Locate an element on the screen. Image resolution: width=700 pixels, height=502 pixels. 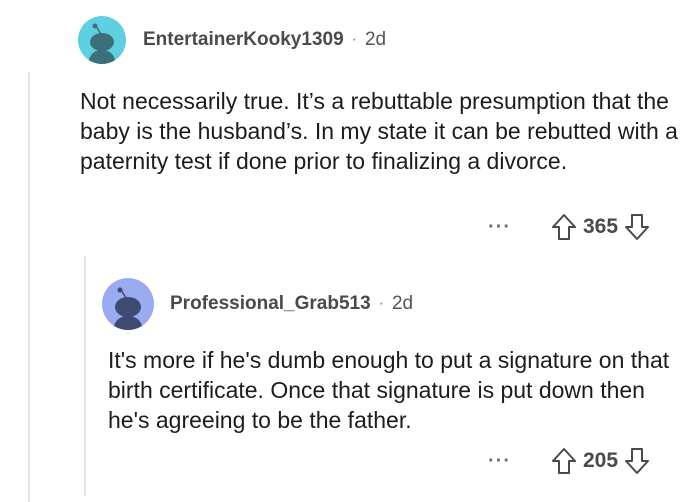
comment-actions: ··· 205 is located at coordinates (569, 461).